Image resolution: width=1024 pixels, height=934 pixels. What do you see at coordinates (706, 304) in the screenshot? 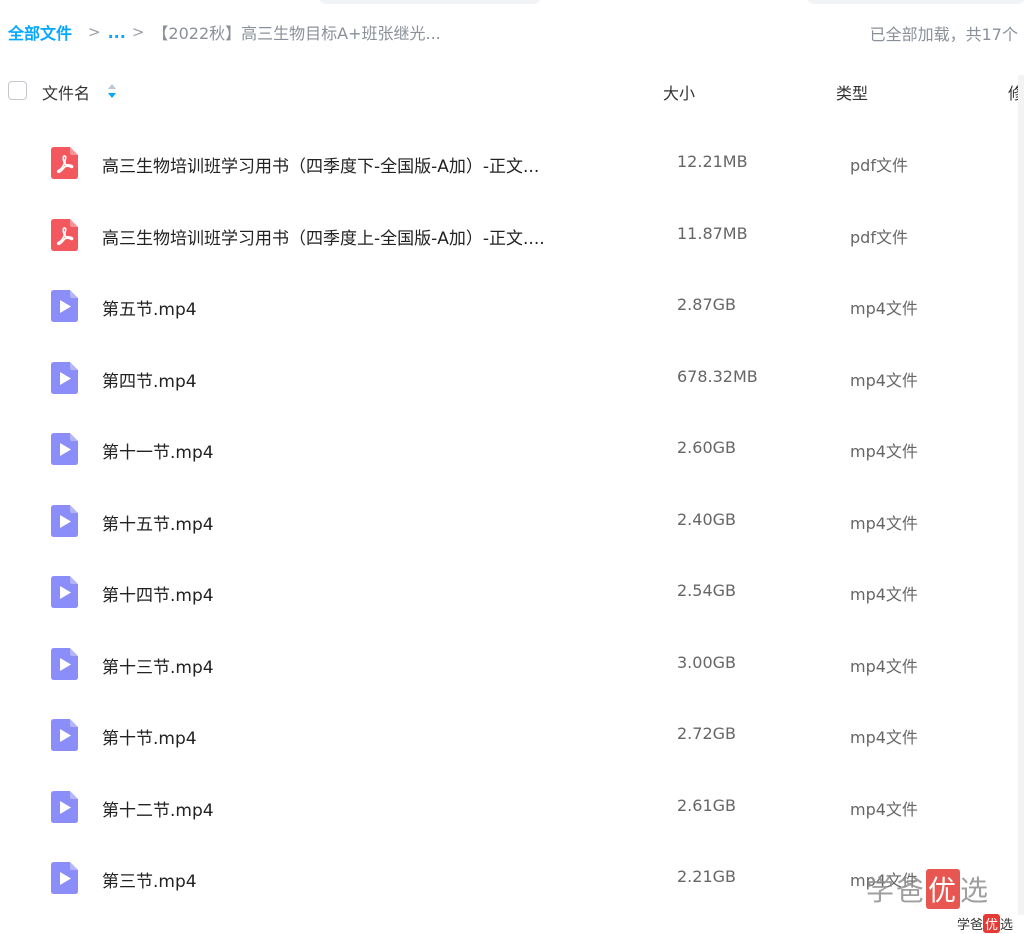
I see `file-size: 2.87GB` at bounding box center [706, 304].